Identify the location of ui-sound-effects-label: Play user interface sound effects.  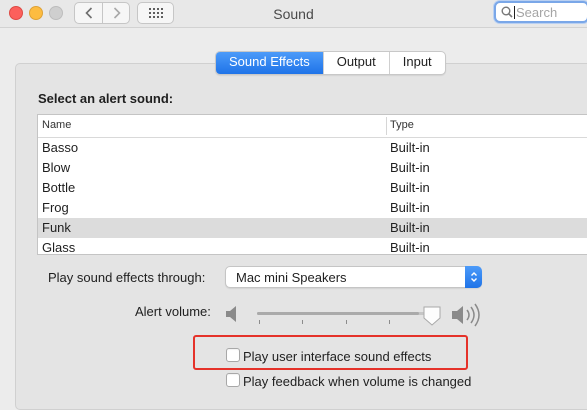
(337, 356).